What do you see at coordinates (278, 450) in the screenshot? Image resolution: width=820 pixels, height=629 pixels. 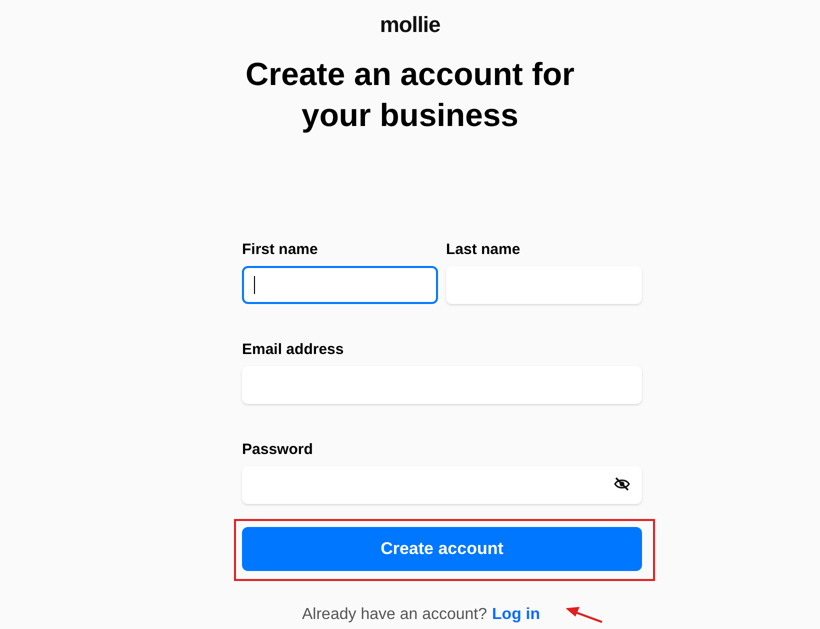 I see `field-label: Password` at bounding box center [278, 450].